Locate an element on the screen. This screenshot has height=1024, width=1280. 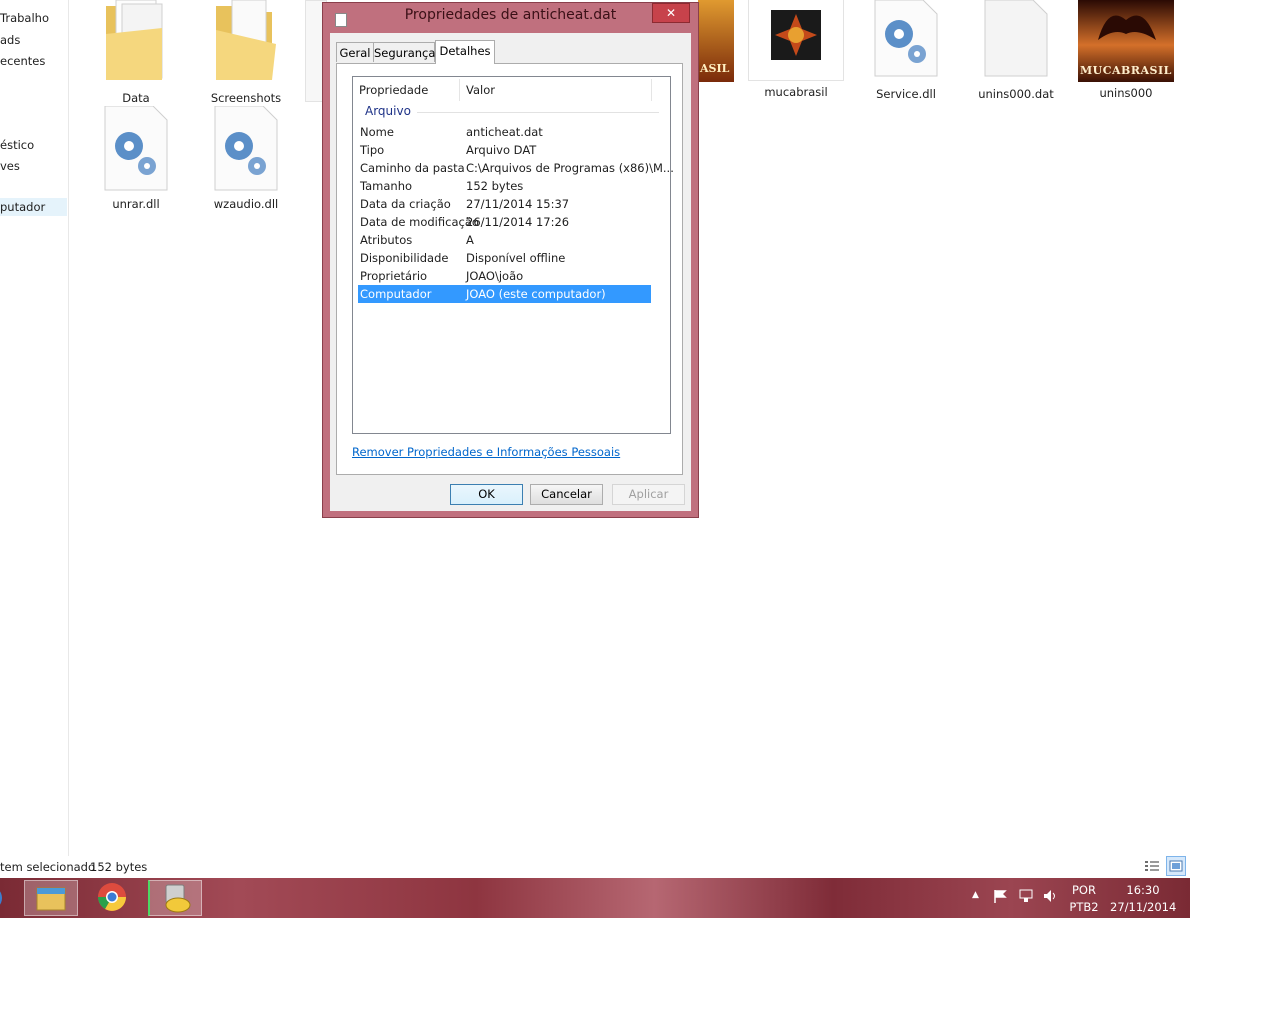
column-header-label: Propriedade is located at coordinates (394, 90).